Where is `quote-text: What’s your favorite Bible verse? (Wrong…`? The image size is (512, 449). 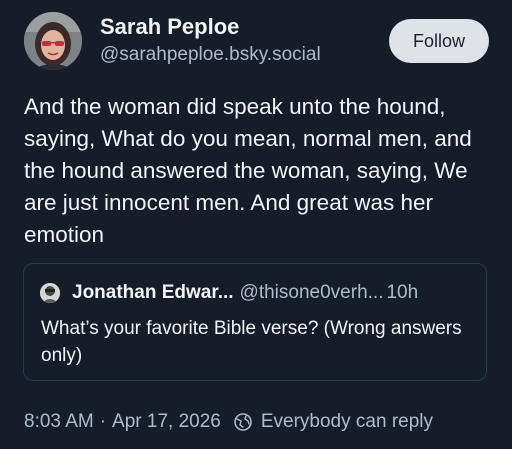 quote-text: What’s your favorite Bible verse? (Wrong… is located at coordinates (251, 342).